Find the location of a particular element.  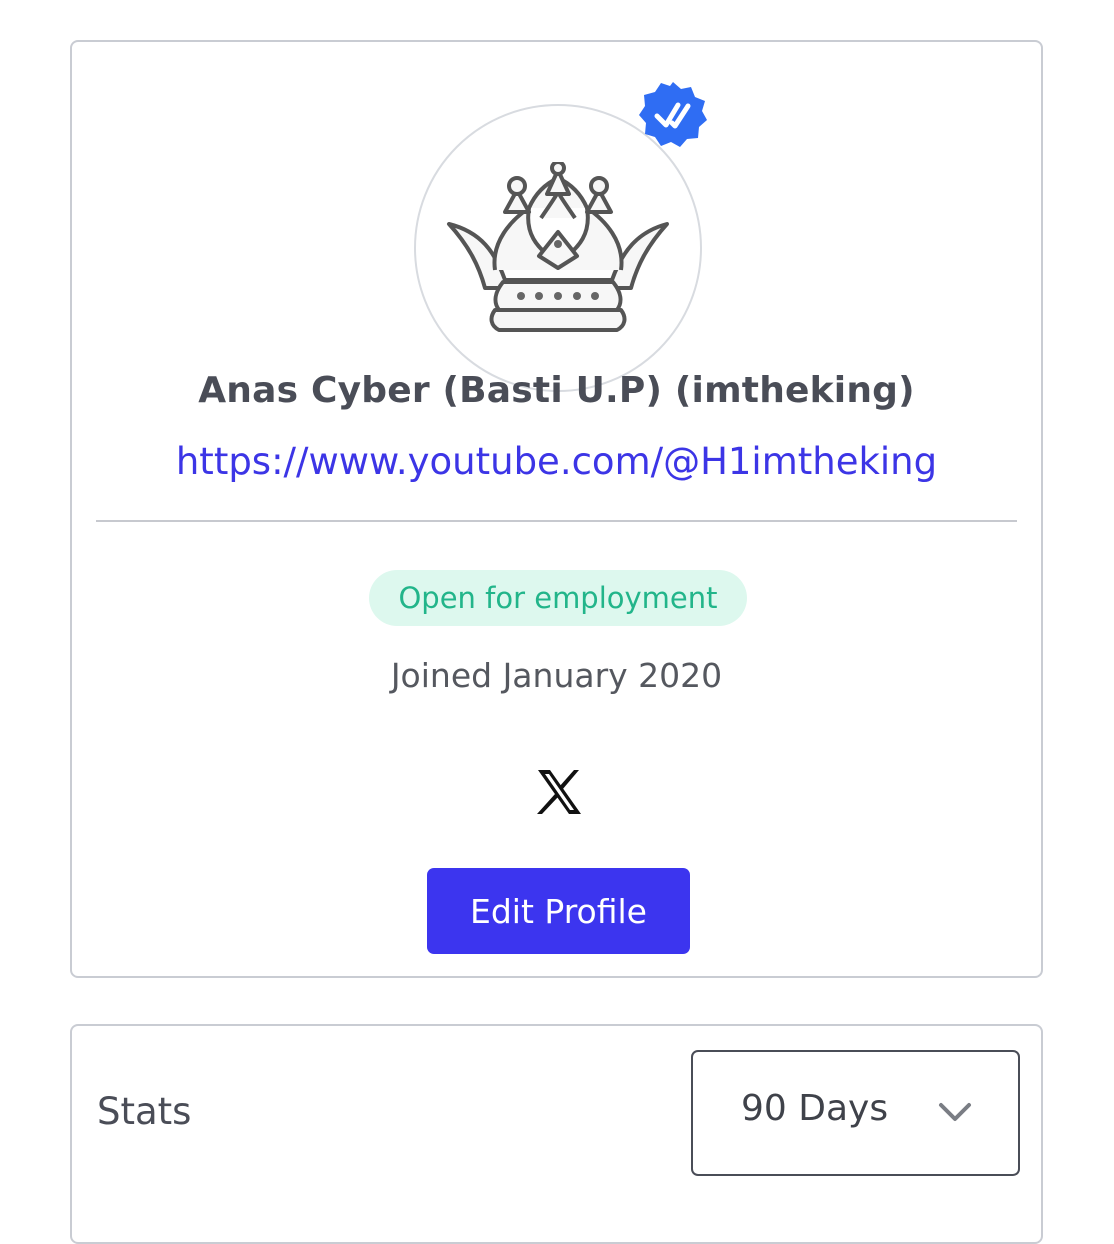

profile-name: Anas Cyber (Basti U.P) (imtheking) is located at coordinates (556, 390).